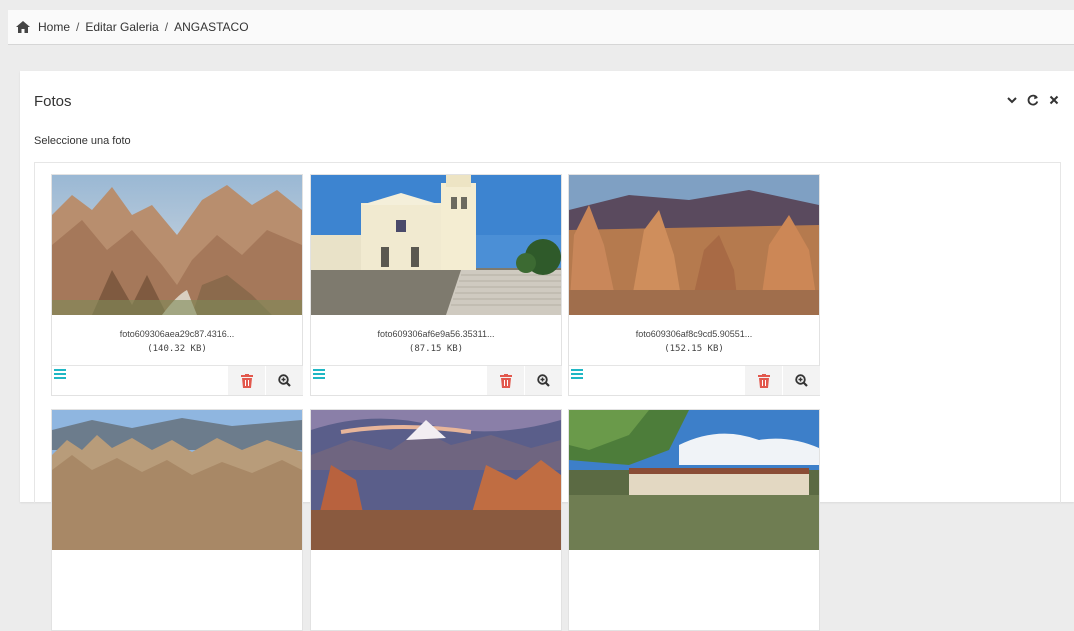  Describe the element at coordinates (53, 101) in the screenshot. I see `panel-title: Fotos` at that location.